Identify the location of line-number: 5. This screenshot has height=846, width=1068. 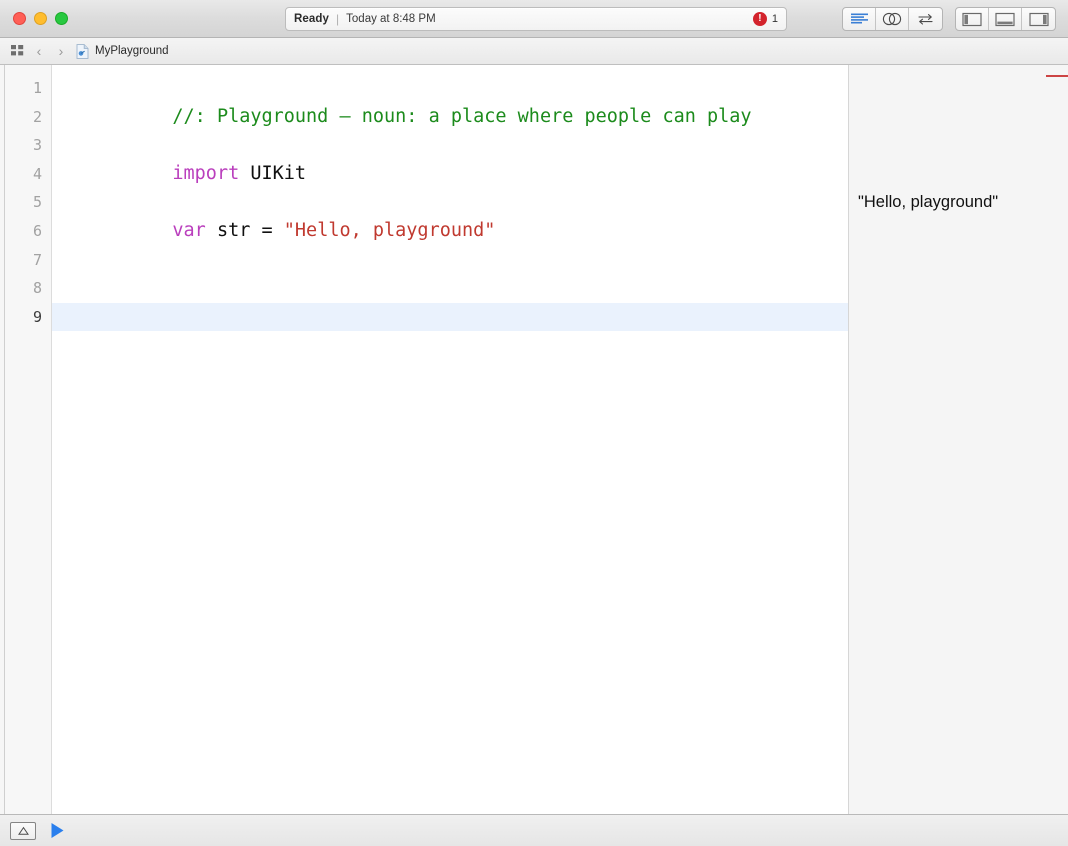
(37, 202).